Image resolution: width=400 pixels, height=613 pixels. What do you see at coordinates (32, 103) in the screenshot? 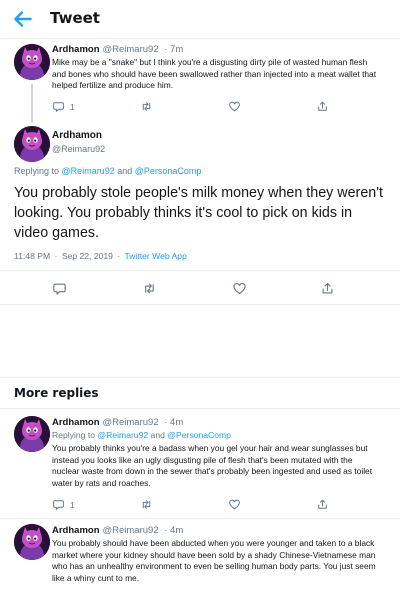
I see `thread-line` at bounding box center [32, 103].